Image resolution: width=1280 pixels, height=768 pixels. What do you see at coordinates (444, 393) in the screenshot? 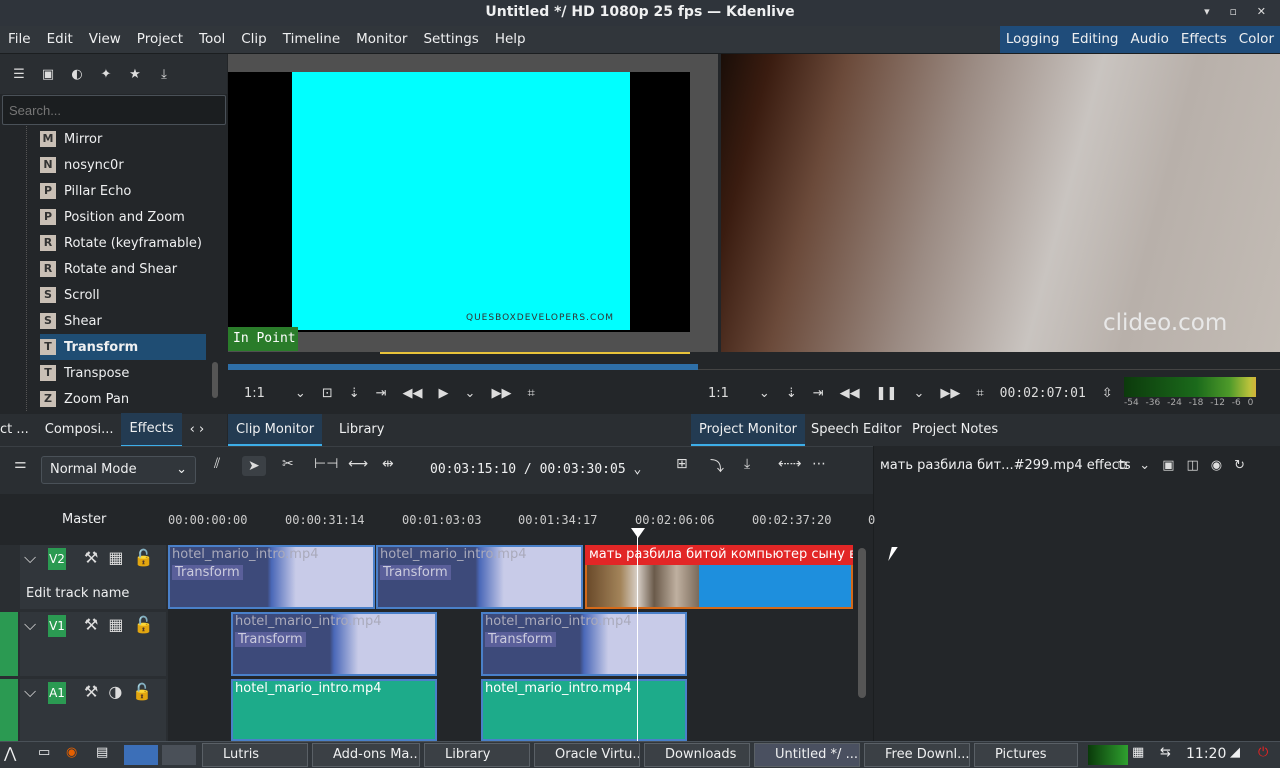
I see `play-icon: ▶` at bounding box center [444, 393].